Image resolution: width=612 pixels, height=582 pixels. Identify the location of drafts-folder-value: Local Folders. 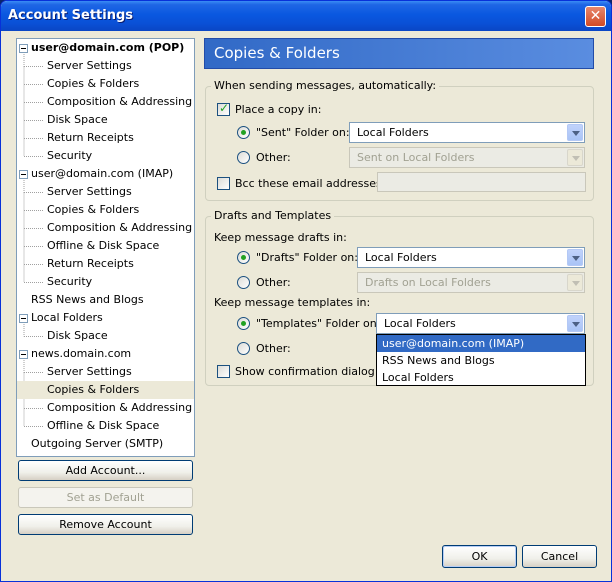
(401, 257).